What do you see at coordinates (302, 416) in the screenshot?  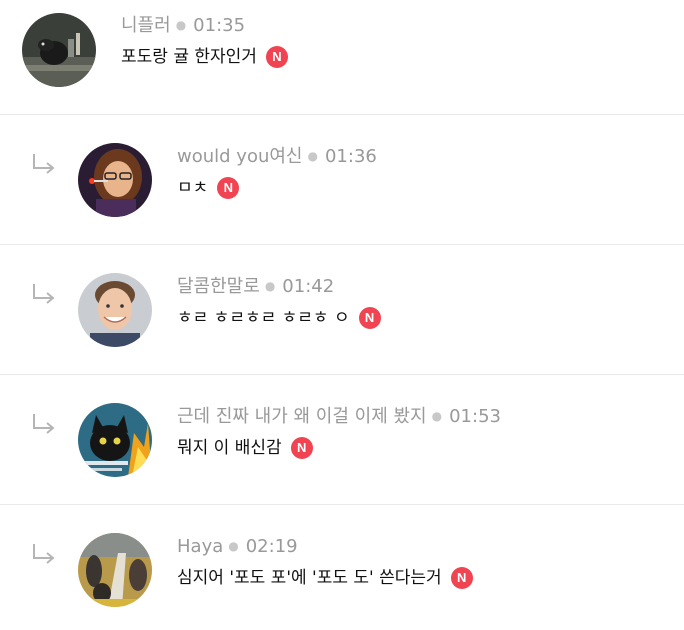 I see `comment-author: 근데 진짜 내가 왜 이걸 이제 봤지` at bounding box center [302, 416].